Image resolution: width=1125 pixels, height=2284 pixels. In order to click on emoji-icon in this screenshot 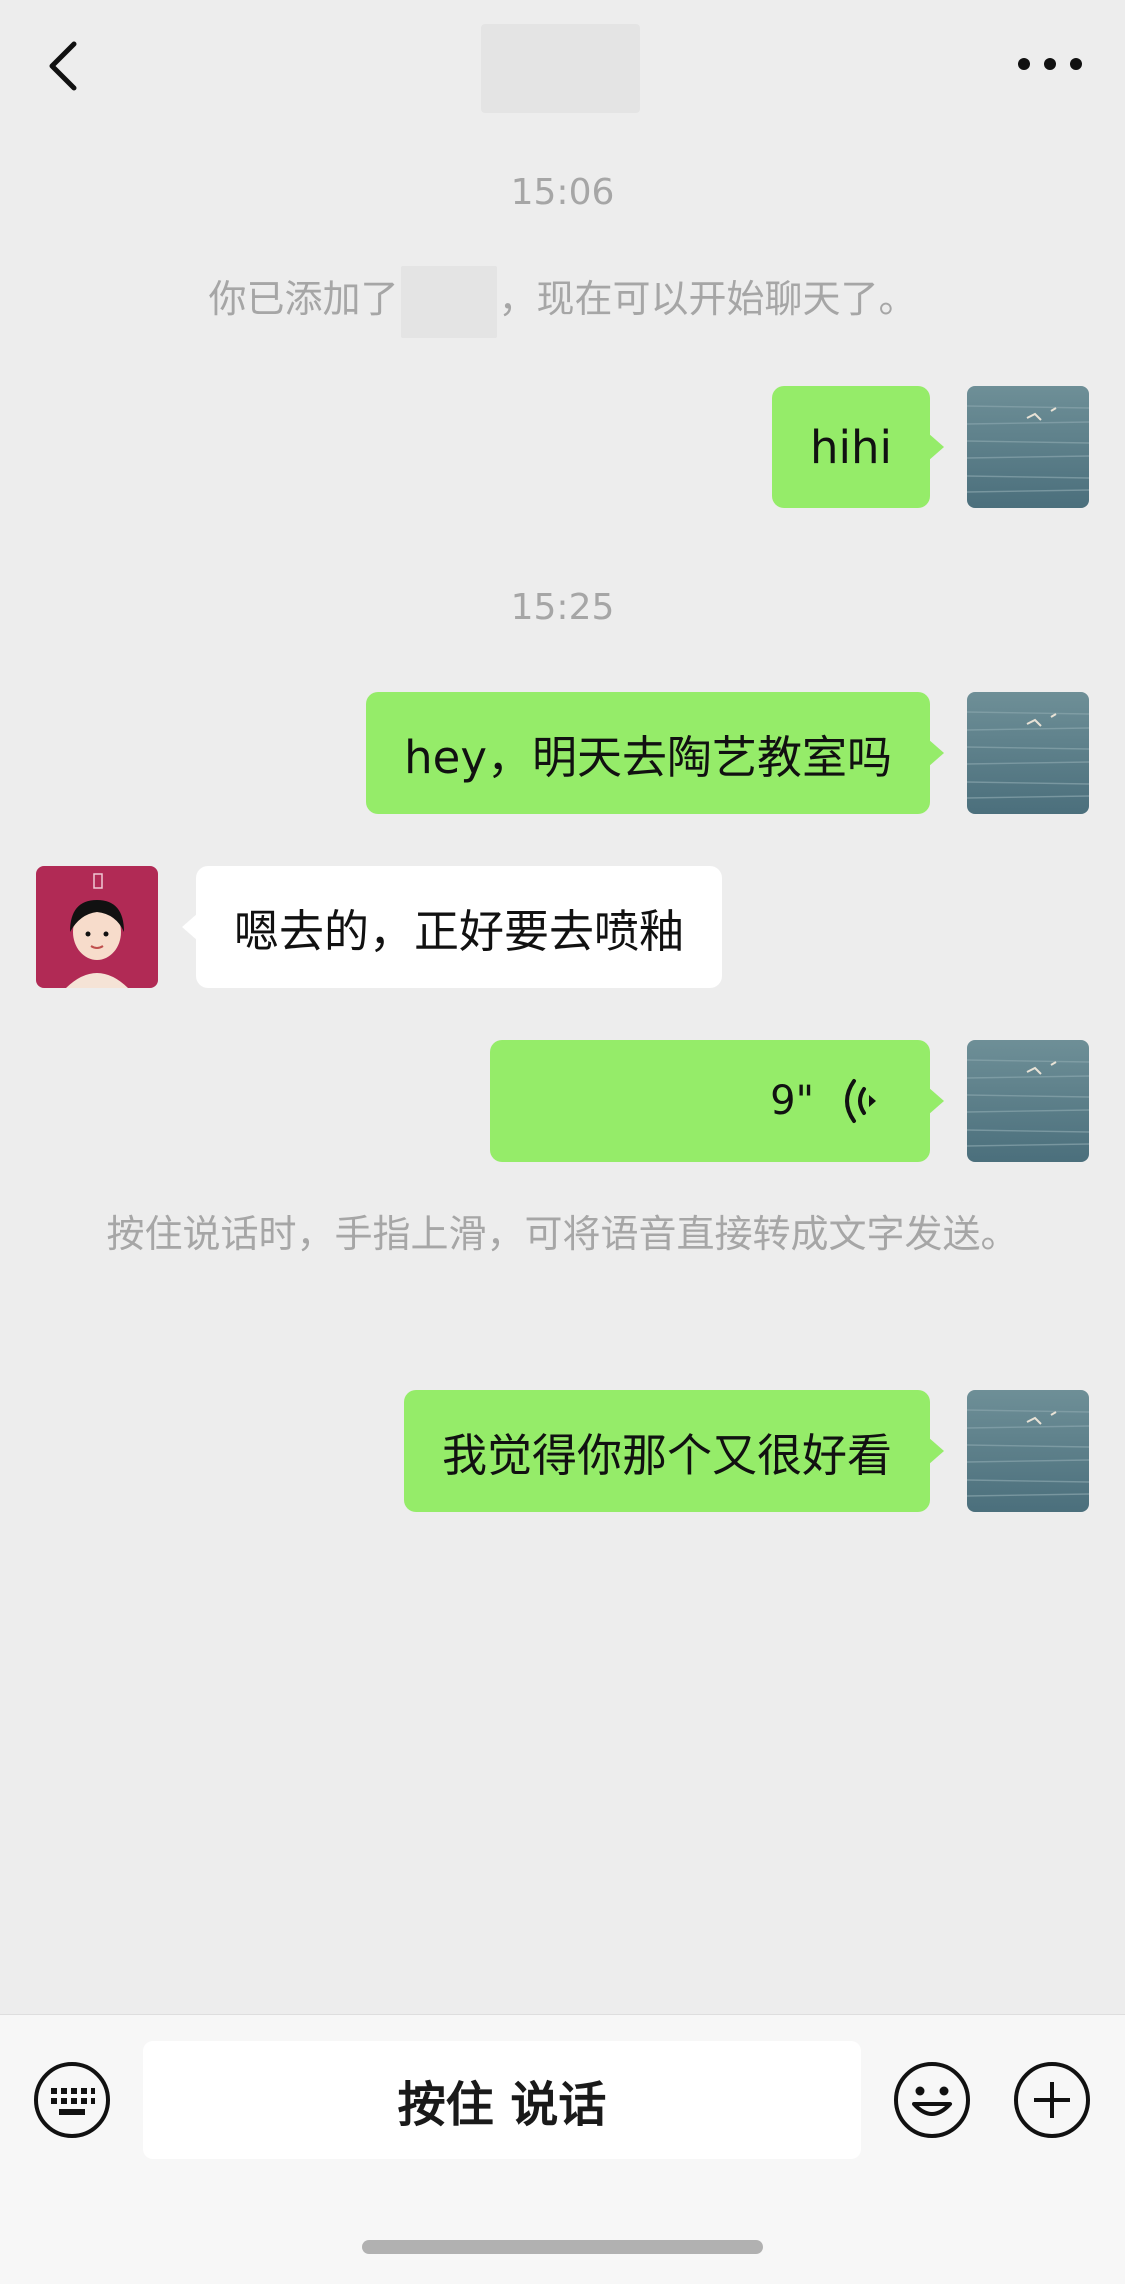, I will do `click(932, 2100)`.